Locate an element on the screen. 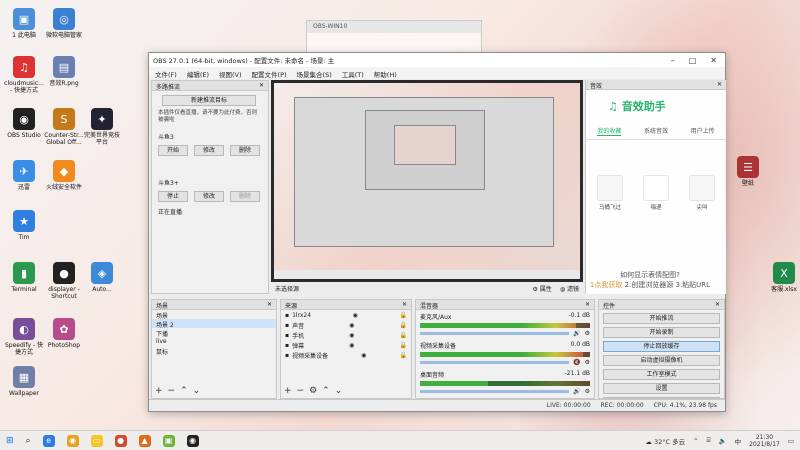 This screenshot has width=800, height=450. filters-button: ◍ 滤镜 is located at coordinates (569, 288).